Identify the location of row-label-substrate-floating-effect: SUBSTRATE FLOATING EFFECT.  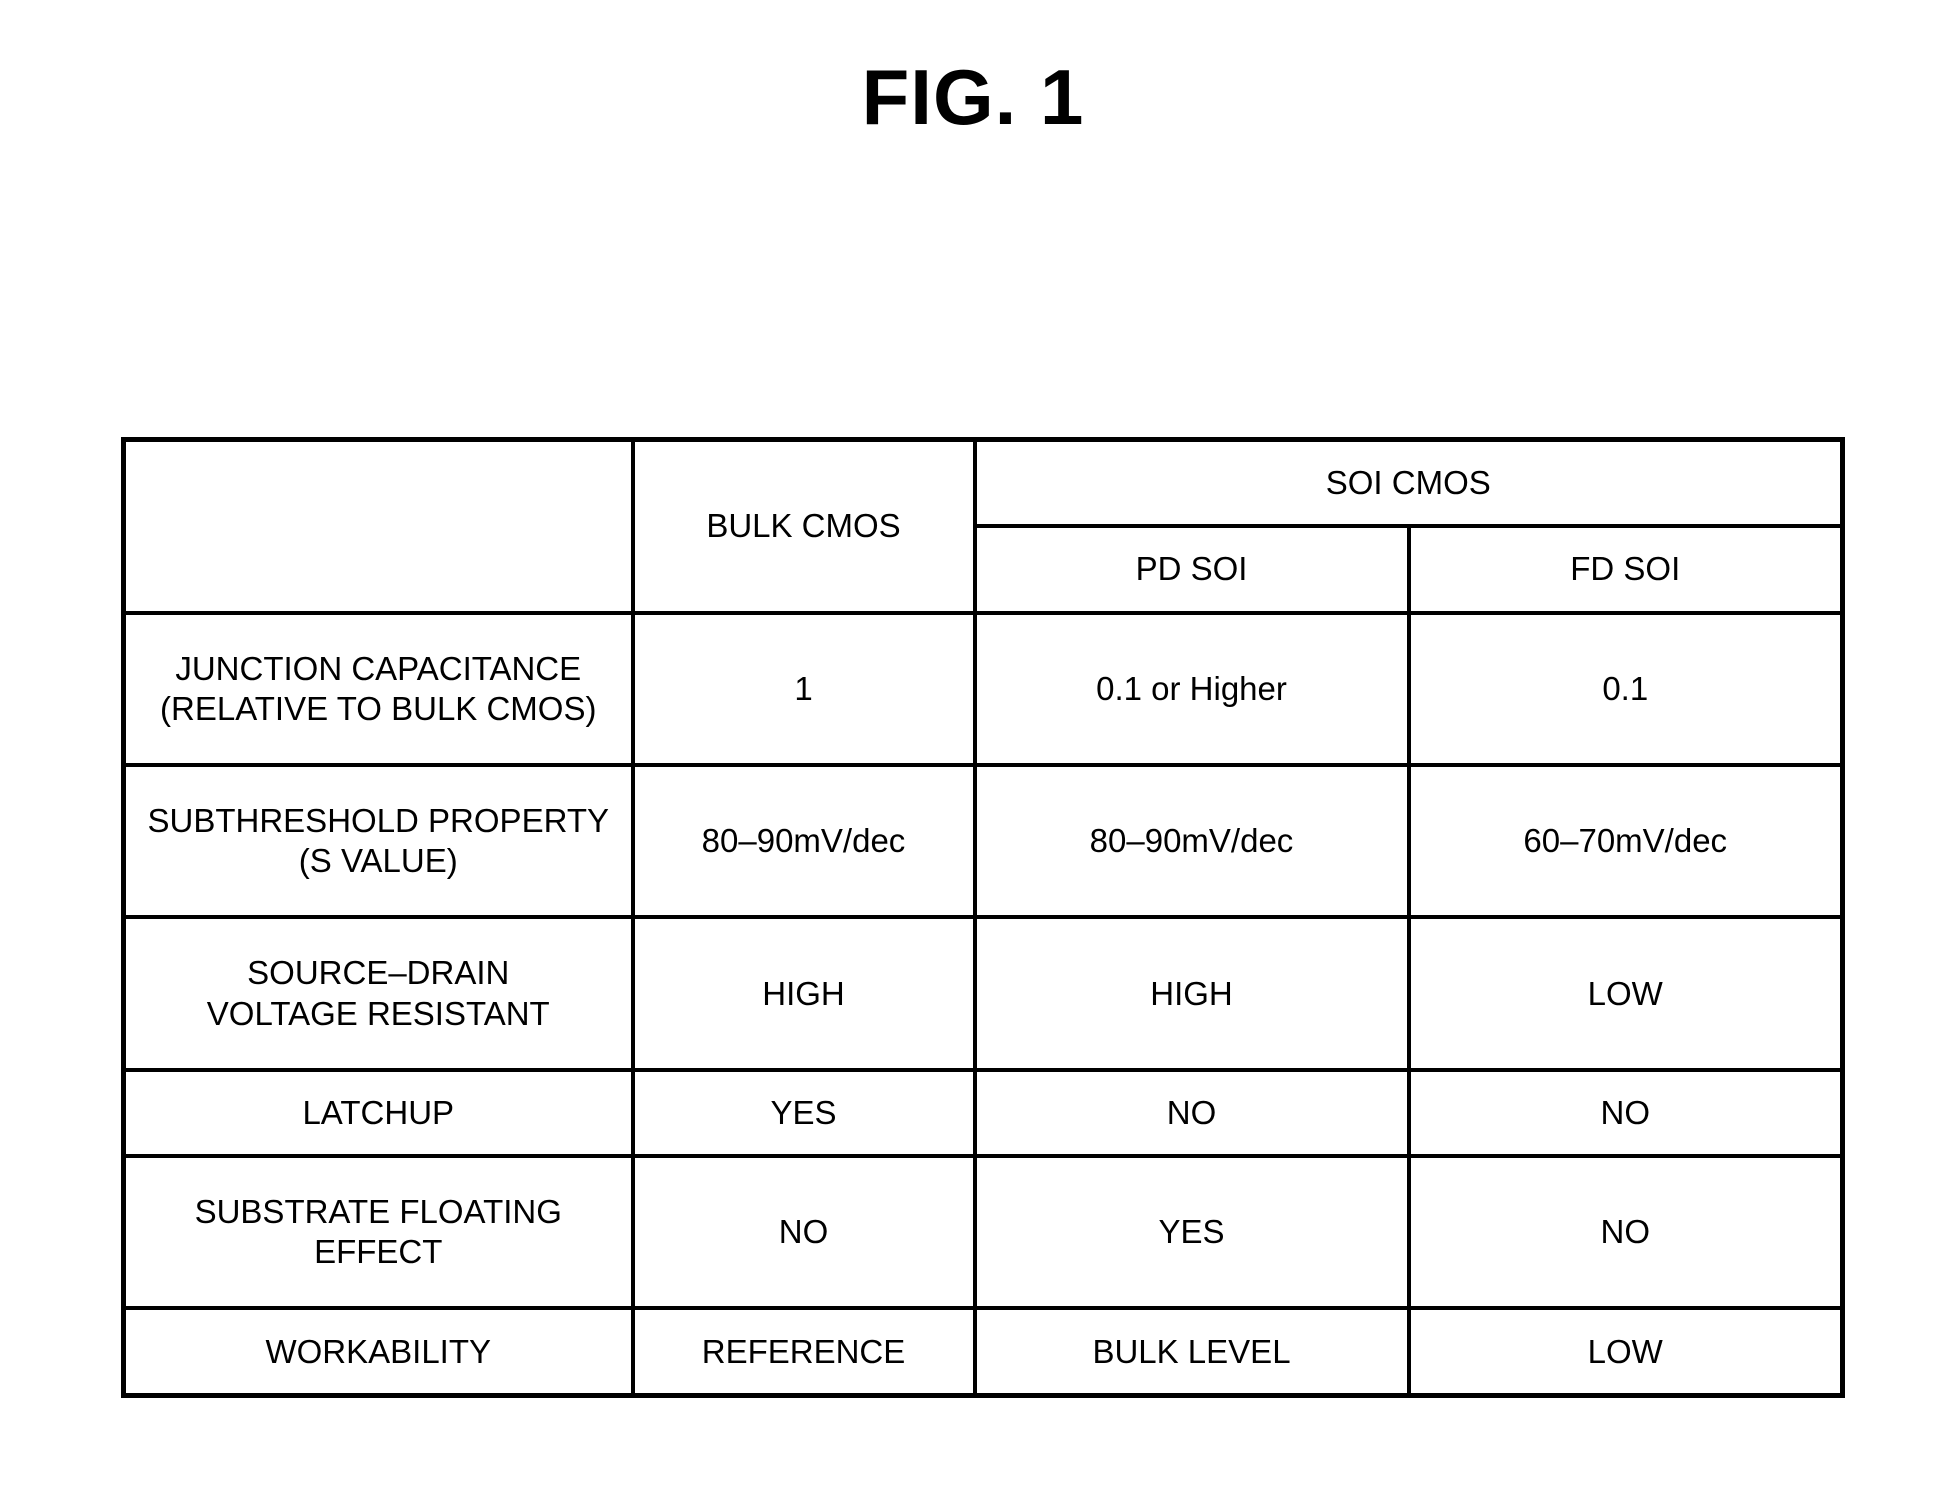
(378, 1232).